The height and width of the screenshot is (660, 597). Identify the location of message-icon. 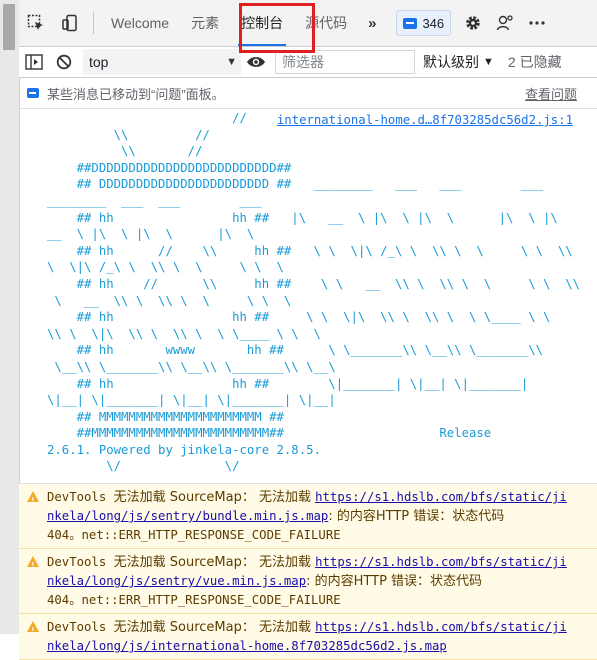
(33, 93).